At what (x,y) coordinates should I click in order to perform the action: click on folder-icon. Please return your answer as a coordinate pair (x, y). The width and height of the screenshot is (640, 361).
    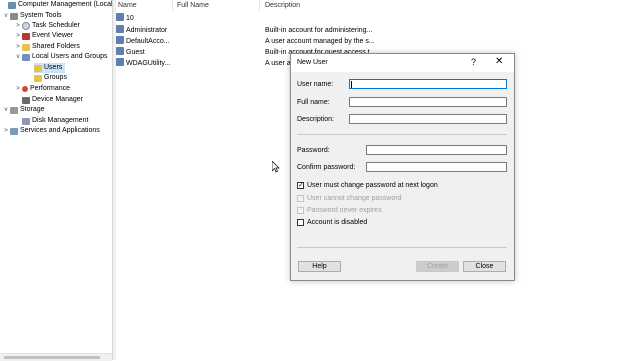
    Looking at the image, I should click on (38, 78).